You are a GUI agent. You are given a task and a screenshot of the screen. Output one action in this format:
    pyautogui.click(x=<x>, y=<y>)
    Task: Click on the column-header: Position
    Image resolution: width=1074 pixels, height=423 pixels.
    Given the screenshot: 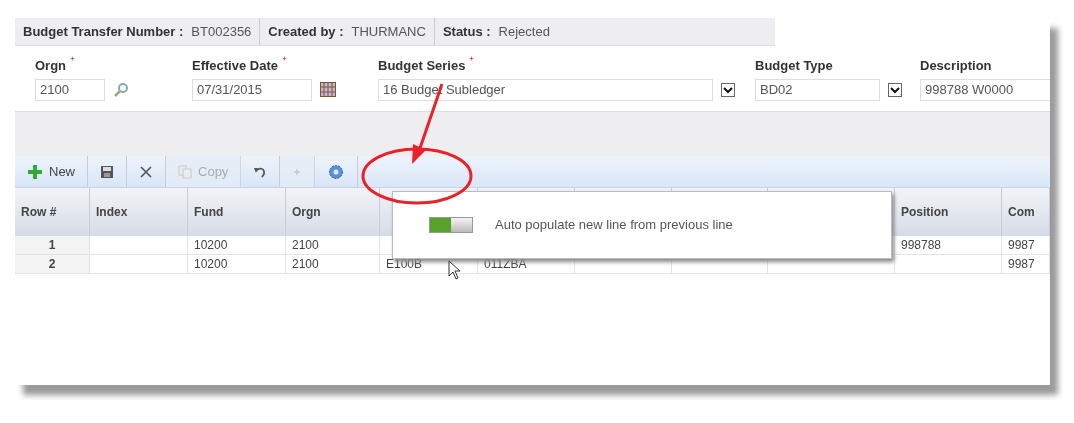 What is the action you would take?
    pyautogui.click(x=925, y=212)
    